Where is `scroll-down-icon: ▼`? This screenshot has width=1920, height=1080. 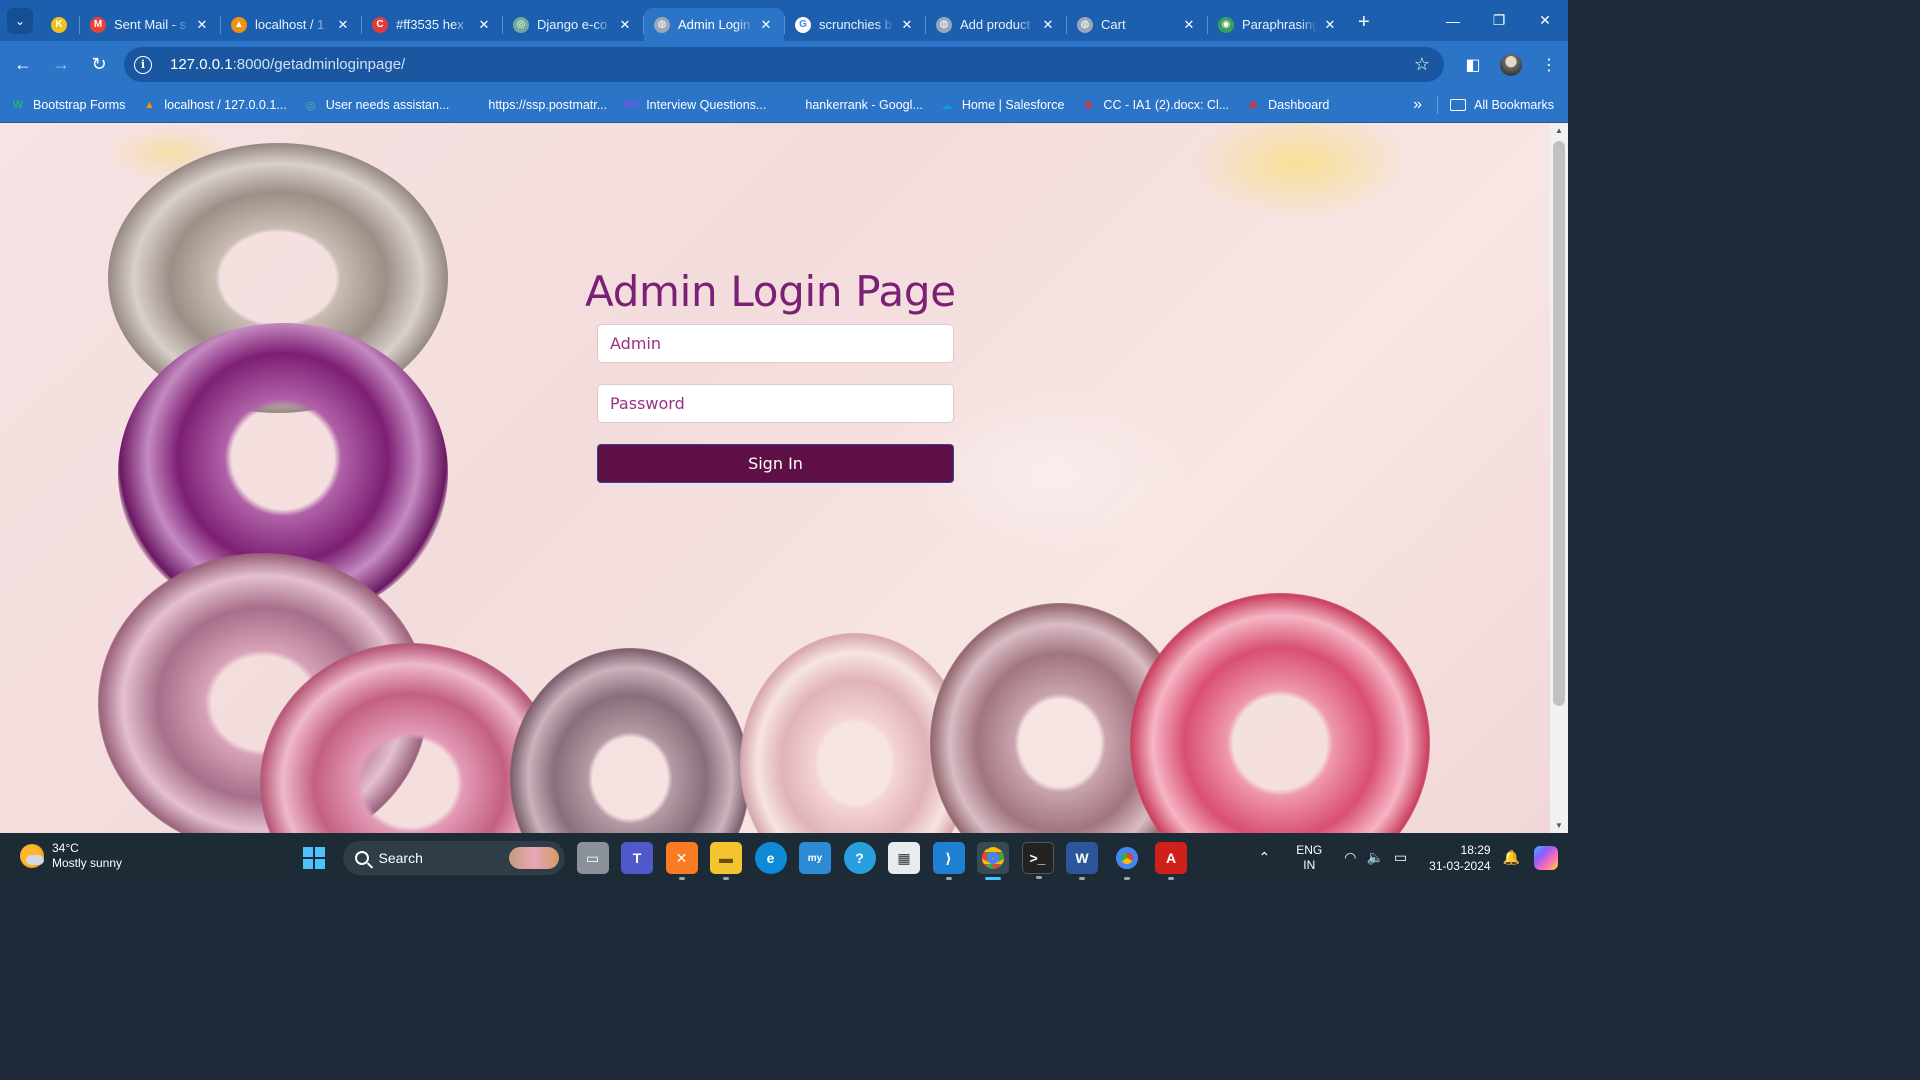 scroll-down-icon: ▼ is located at coordinates (1559, 825).